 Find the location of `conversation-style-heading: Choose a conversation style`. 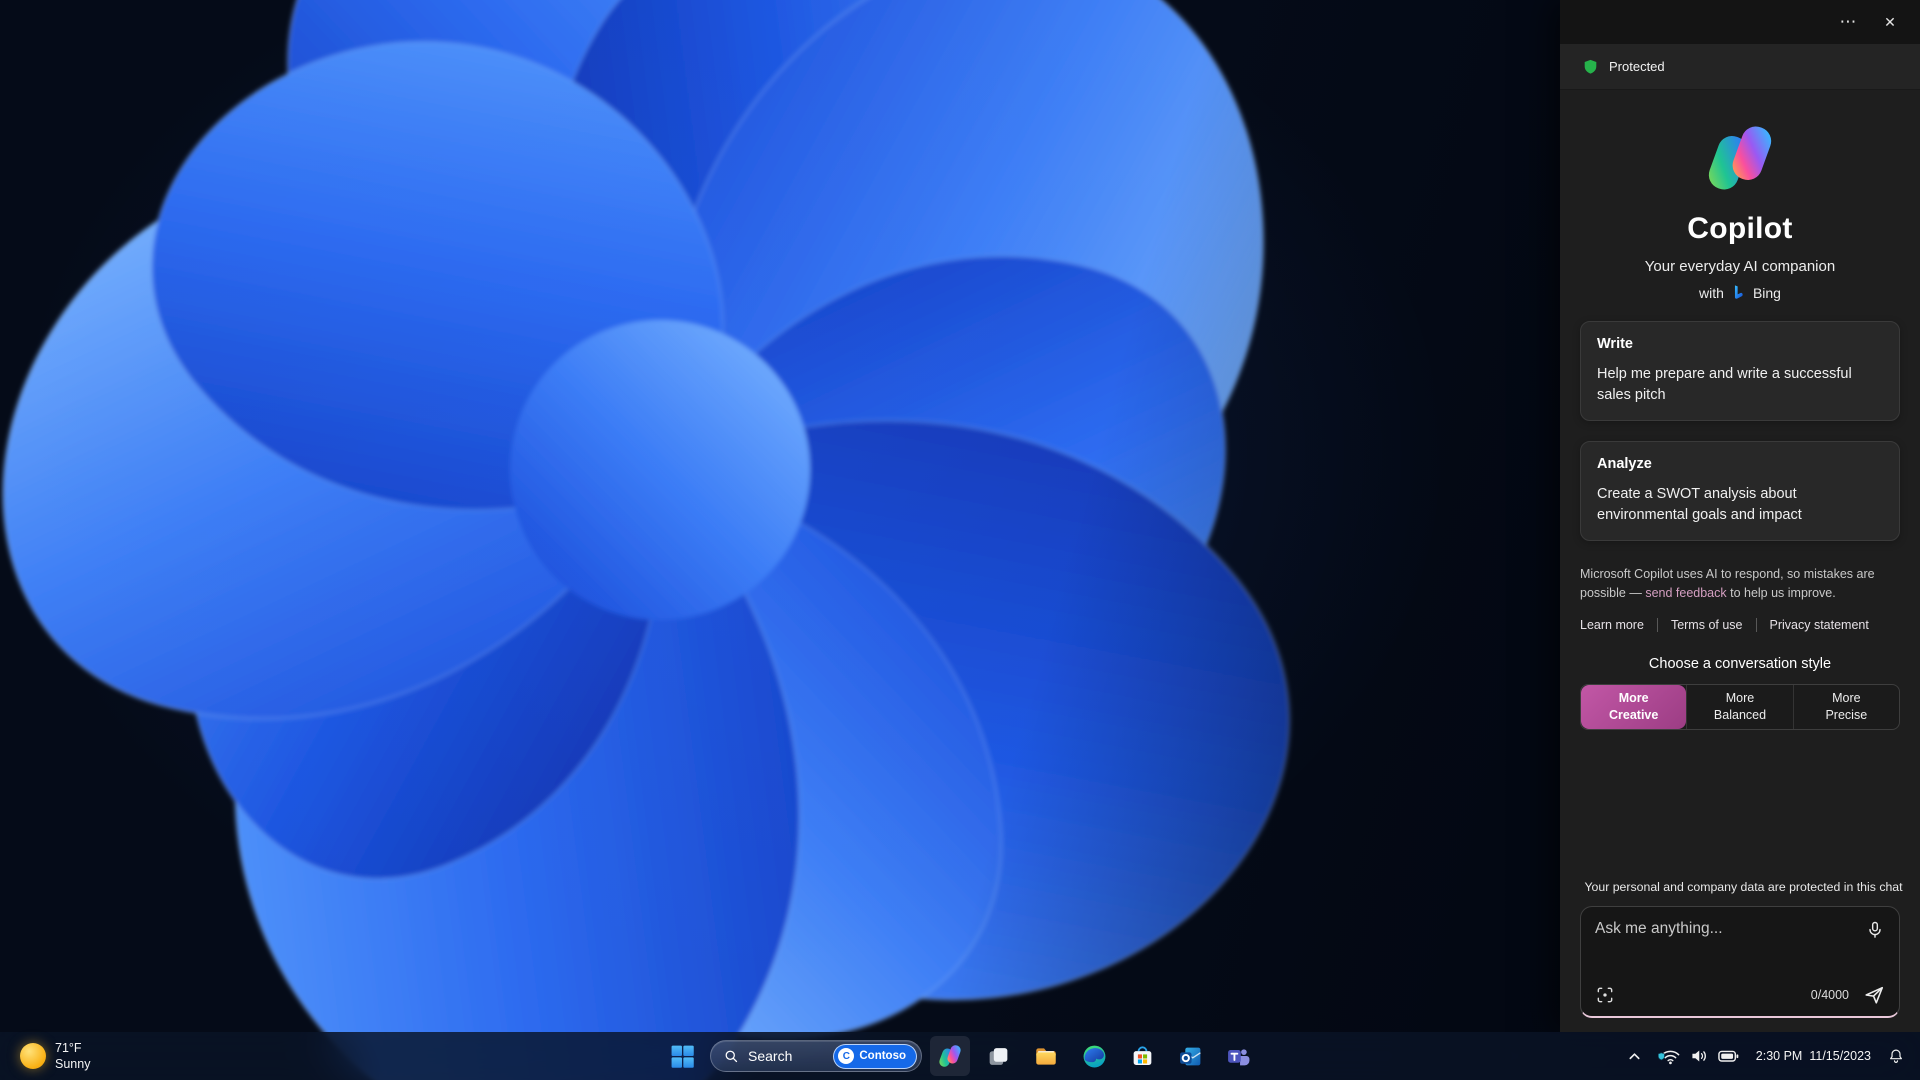

conversation-style-heading: Choose a conversation style is located at coordinates (1740, 663).